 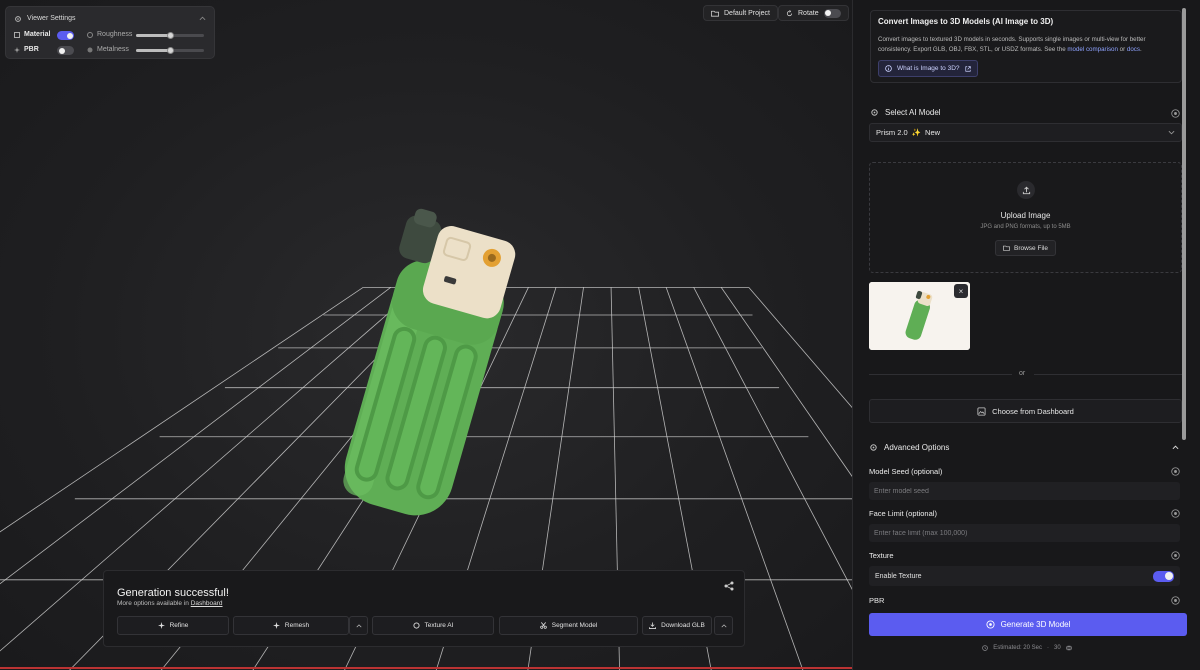 What do you see at coordinates (715, 13) in the screenshot?
I see `folder-icon` at bounding box center [715, 13].